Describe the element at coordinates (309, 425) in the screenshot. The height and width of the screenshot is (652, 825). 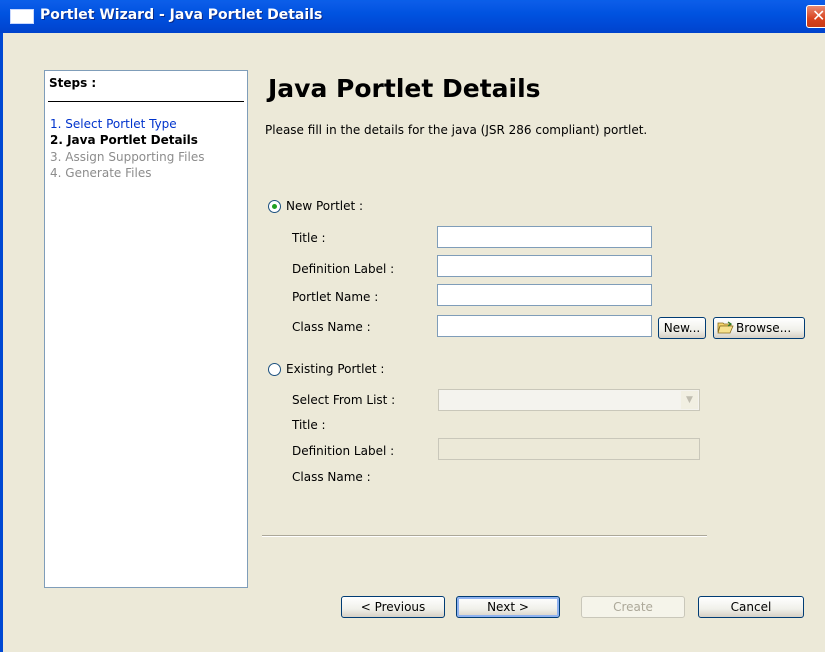
I see `existing-title-label: Title :` at that location.